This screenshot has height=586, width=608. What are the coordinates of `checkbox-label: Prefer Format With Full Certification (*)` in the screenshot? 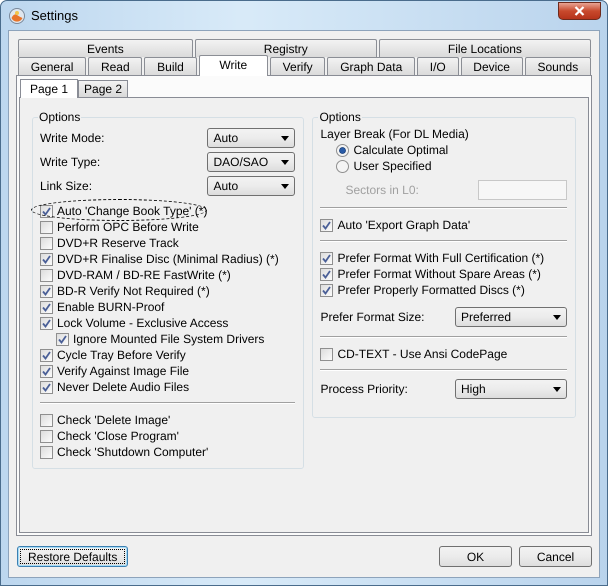 It's located at (440, 258).